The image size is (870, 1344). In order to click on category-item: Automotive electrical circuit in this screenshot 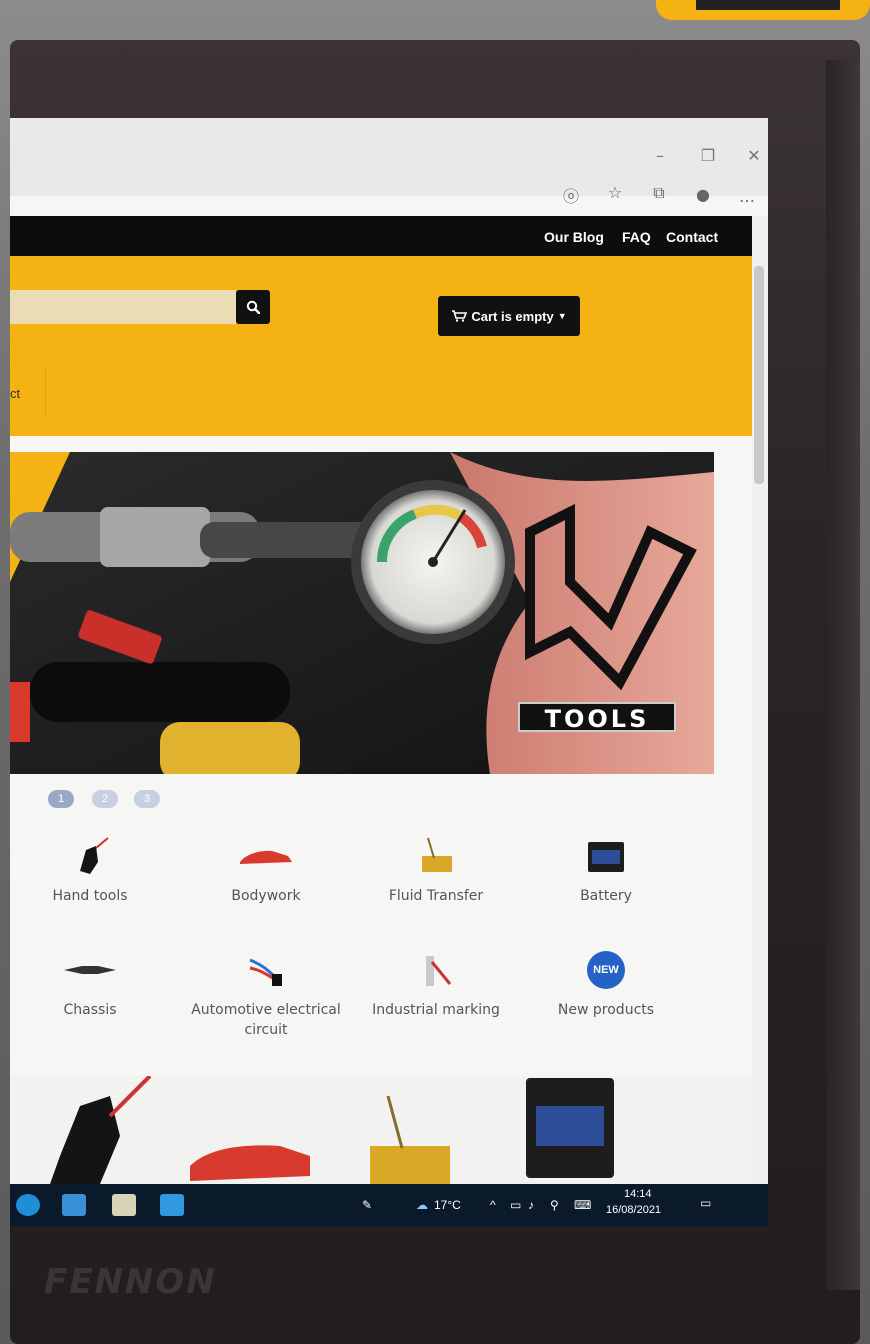, I will do `click(266, 994)`.